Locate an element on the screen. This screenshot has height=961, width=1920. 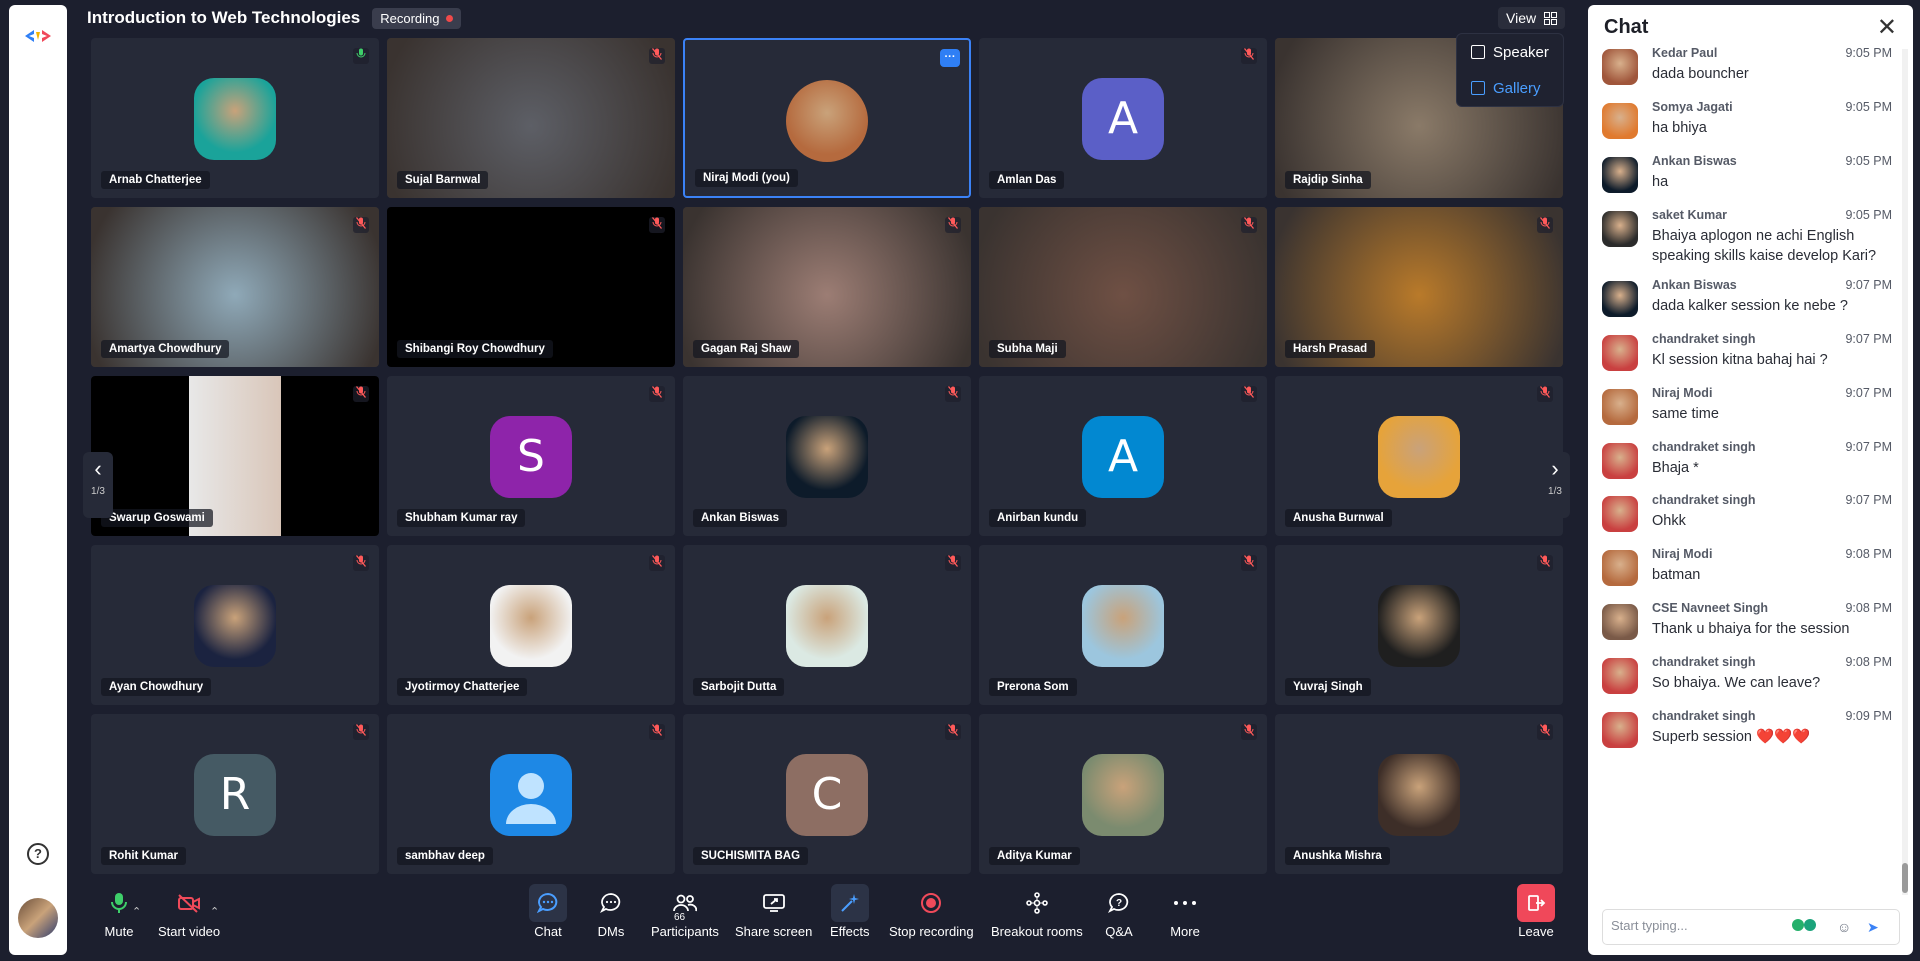
participant-tile: Ankan Biswas is located at coordinates (827, 456).